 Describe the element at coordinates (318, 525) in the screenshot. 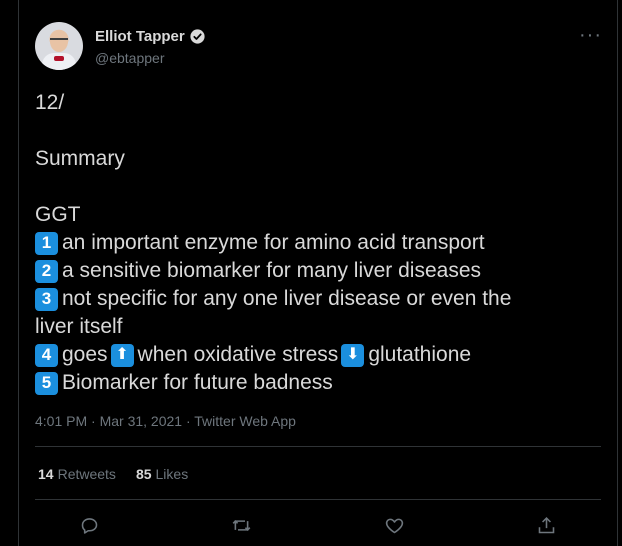

I see `action-bar` at that location.